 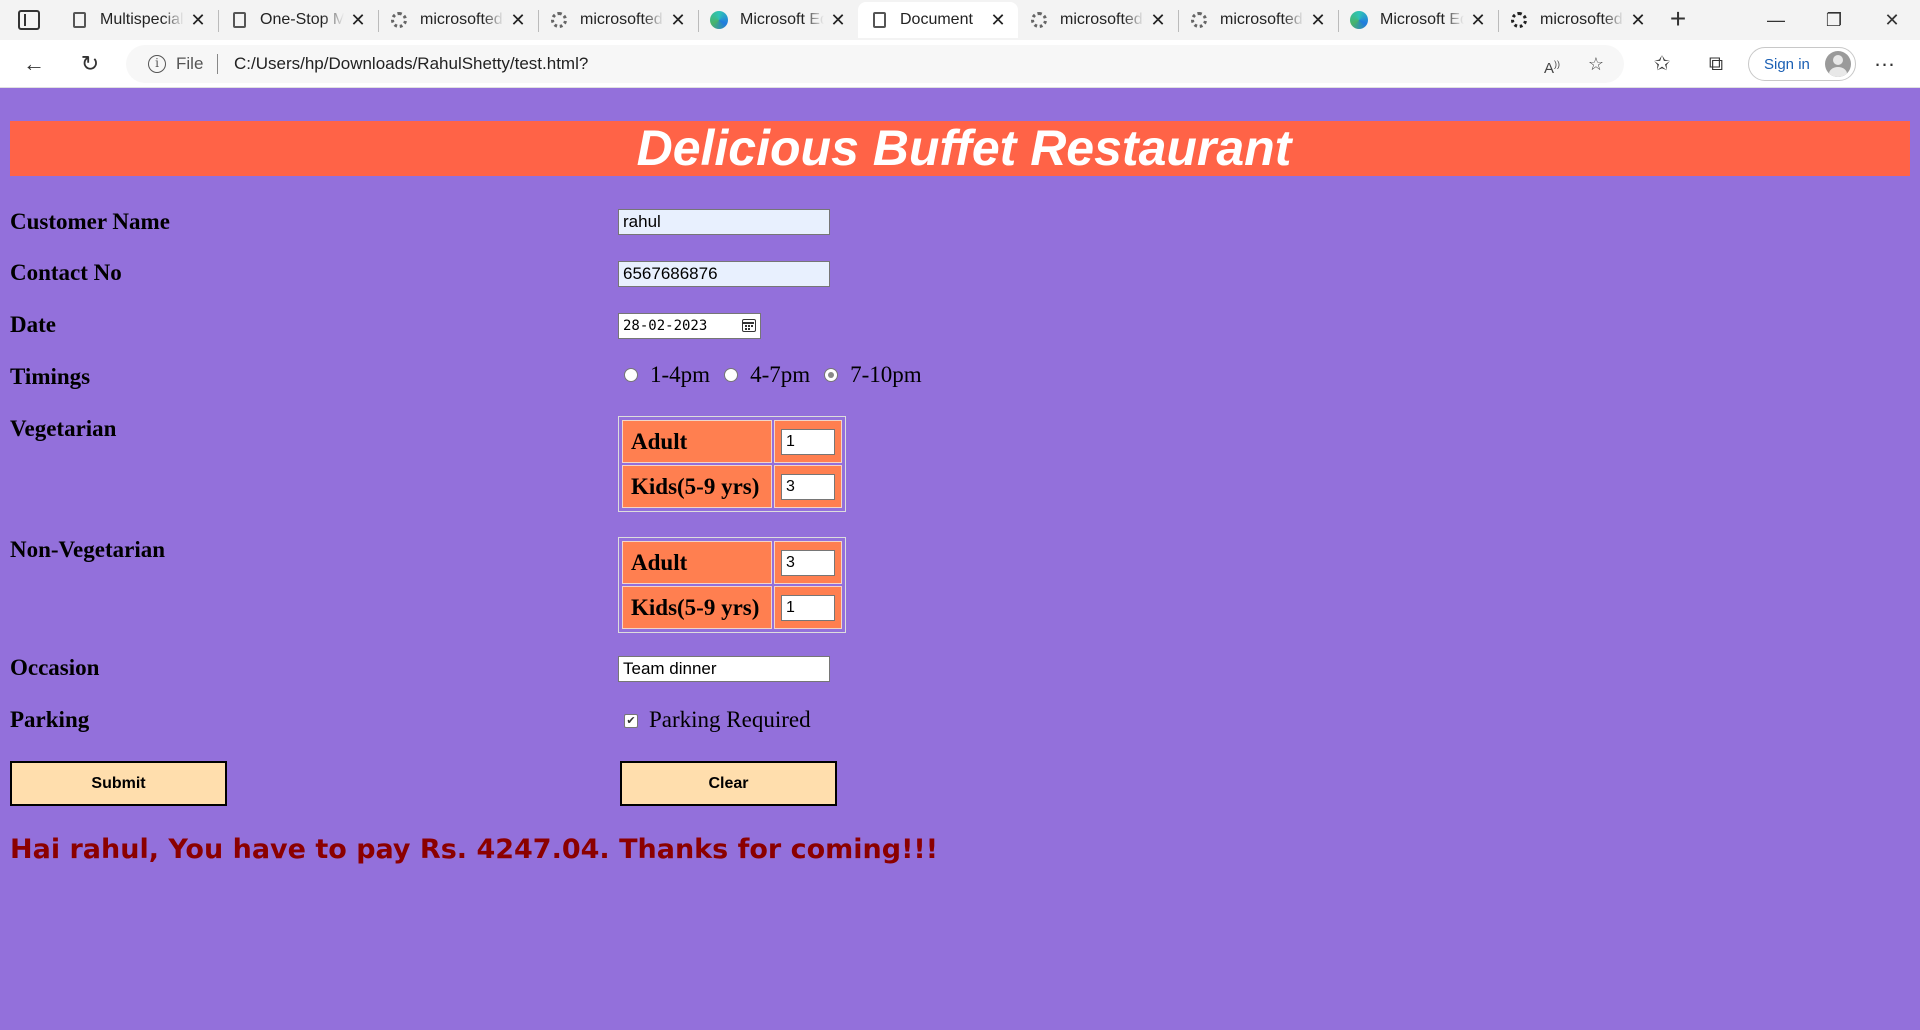 I want to click on favorites-icon: ✩, so click(x=1662, y=64).